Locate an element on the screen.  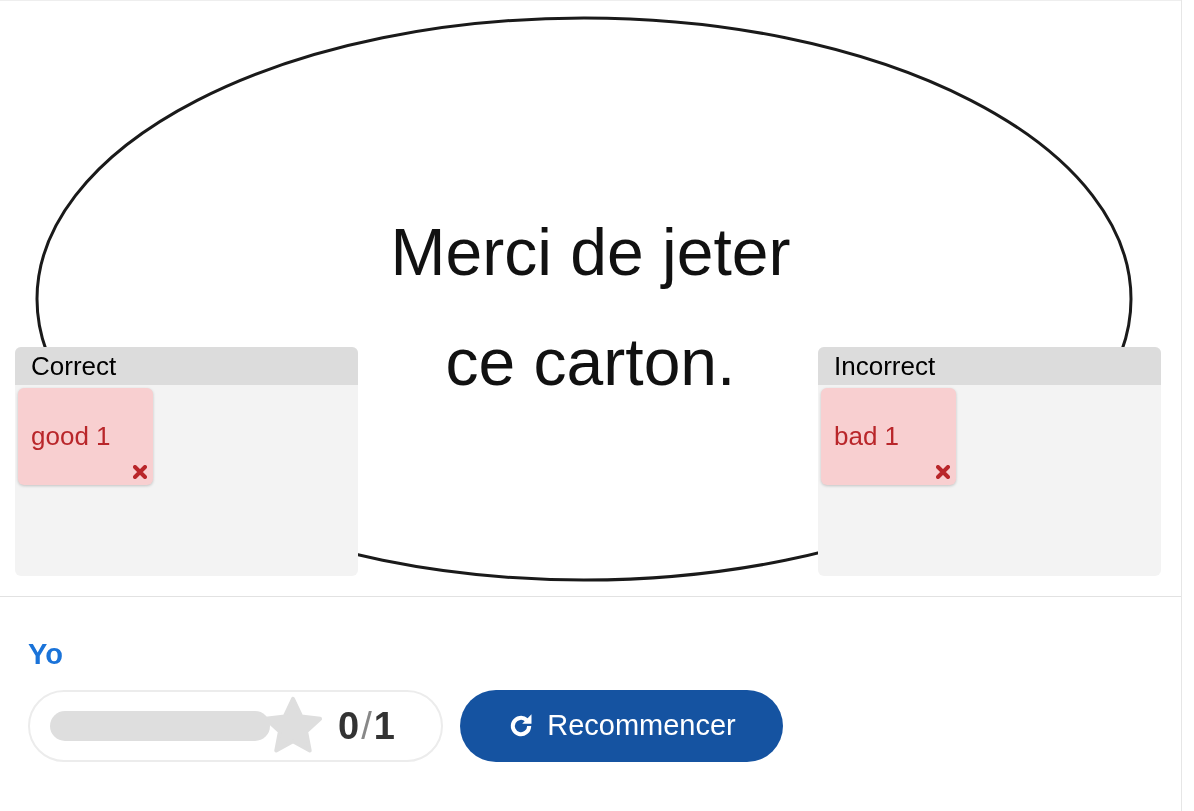
score-max: 1 is located at coordinates (384, 726).